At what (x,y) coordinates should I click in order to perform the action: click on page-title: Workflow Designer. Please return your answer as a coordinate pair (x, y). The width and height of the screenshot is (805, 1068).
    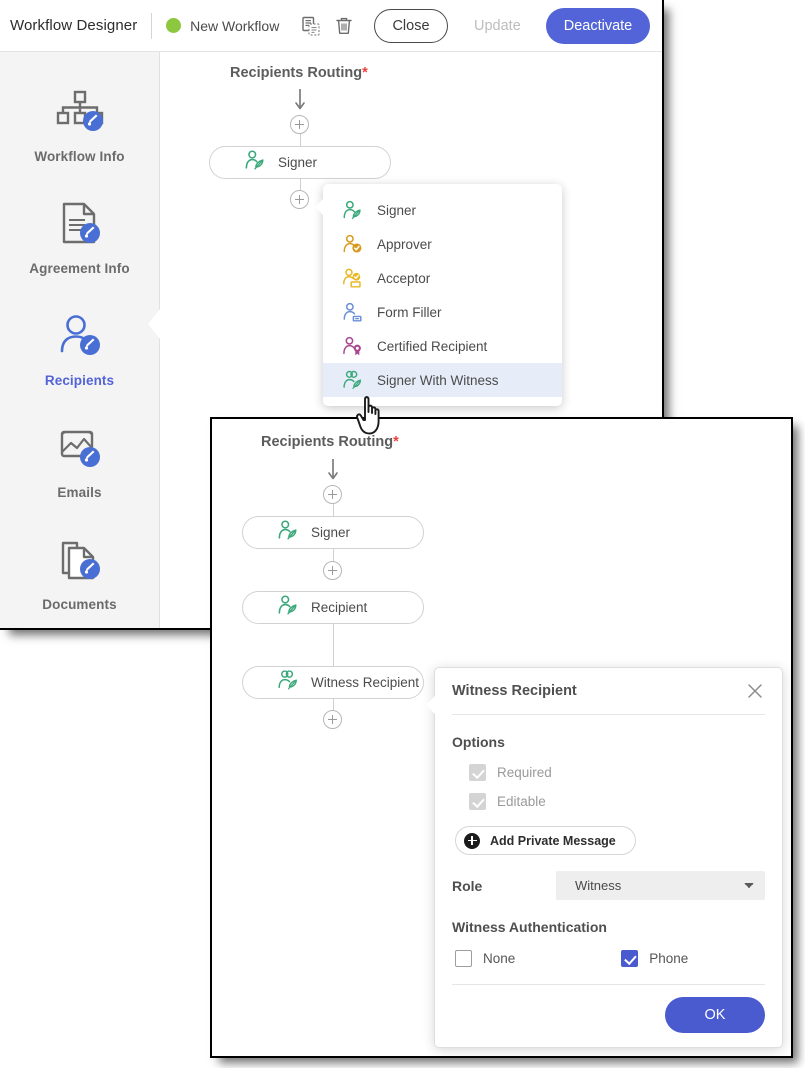
    Looking at the image, I should click on (74, 25).